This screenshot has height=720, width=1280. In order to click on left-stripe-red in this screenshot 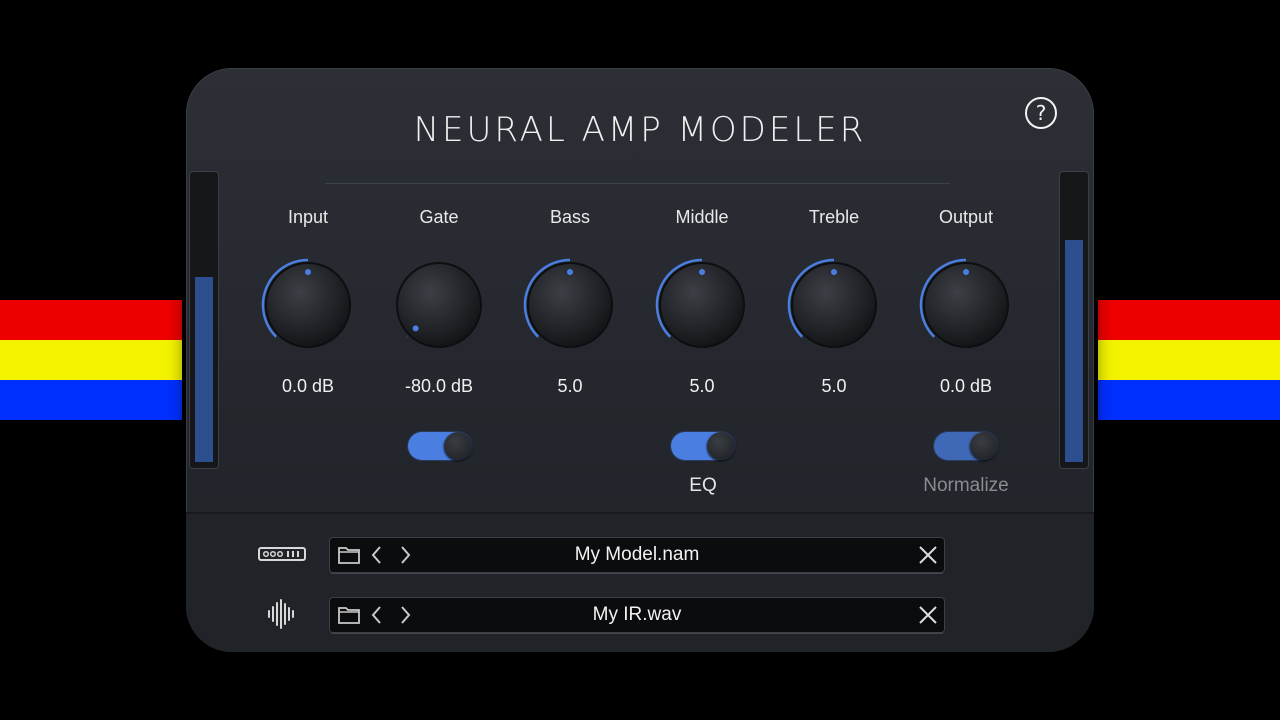, I will do `click(91, 320)`.